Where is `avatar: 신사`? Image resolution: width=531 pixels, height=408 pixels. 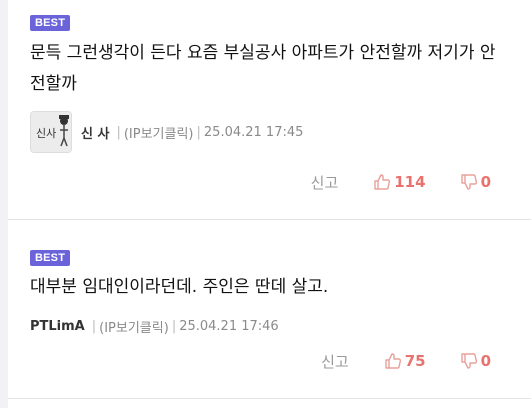 avatar: 신사 is located at coordinates (51, 132).